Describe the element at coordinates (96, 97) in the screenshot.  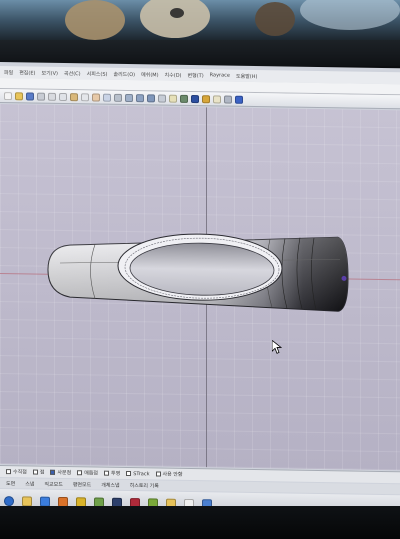
I see `pan-hand-icon` at that location.